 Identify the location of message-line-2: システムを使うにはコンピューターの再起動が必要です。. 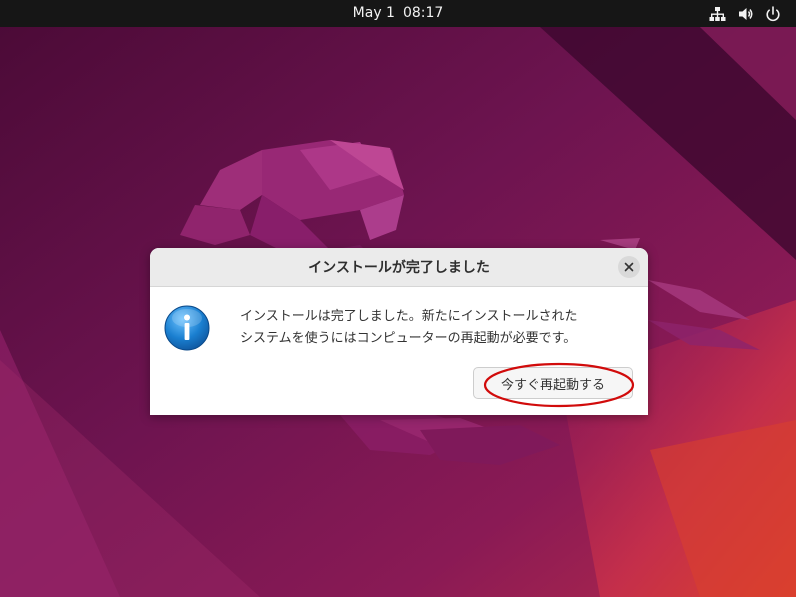
(408, 338).